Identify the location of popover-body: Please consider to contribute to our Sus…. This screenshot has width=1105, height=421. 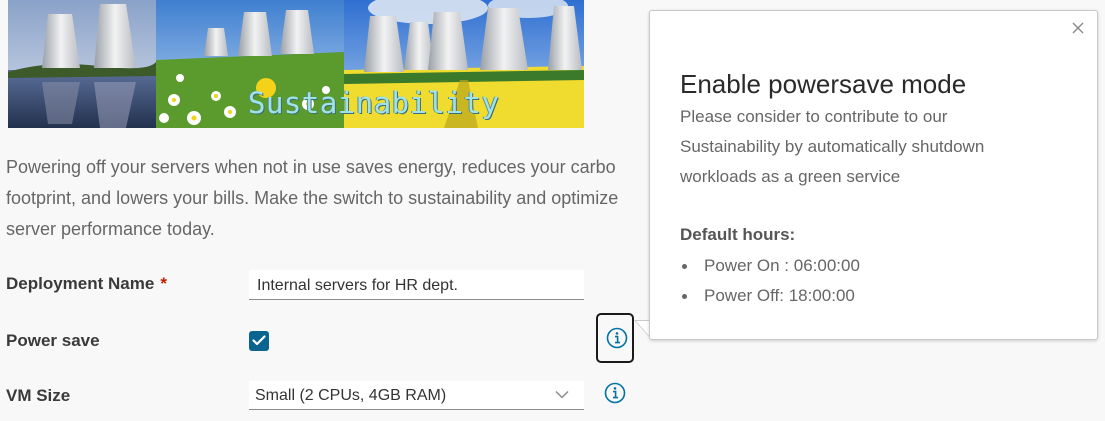
(880, 147).